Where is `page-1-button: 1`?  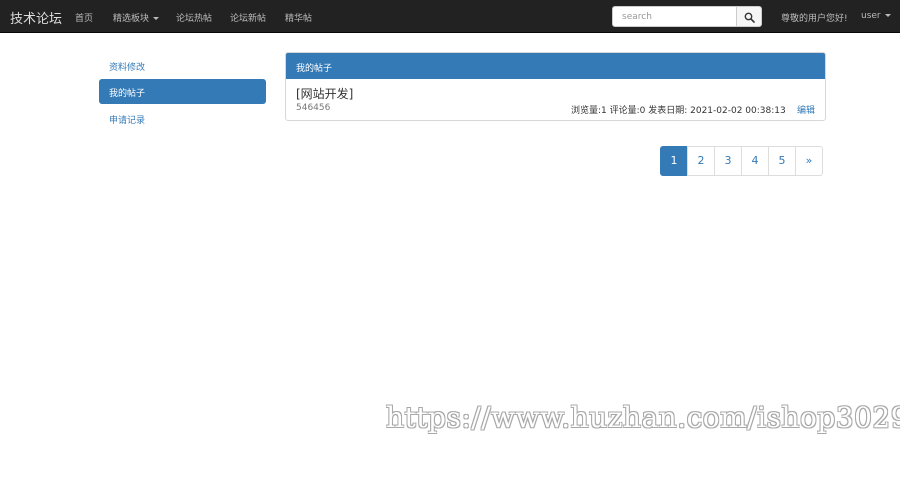
page-1-button: 1 is located at coordinates (674, 161).